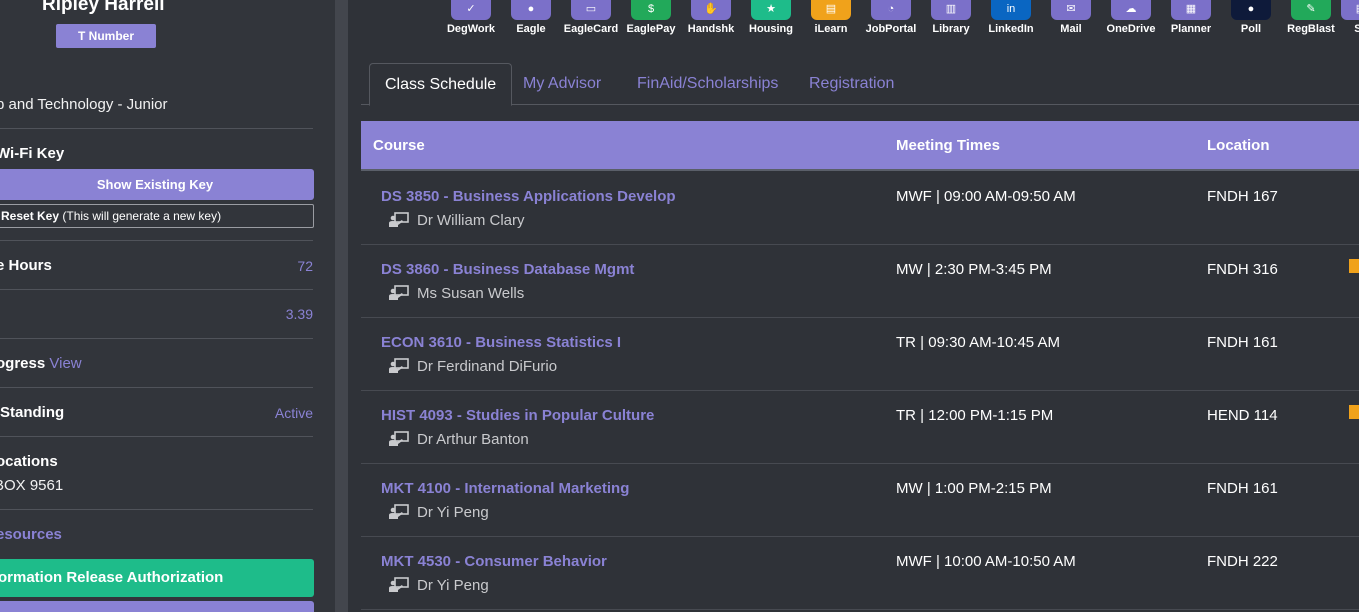 The width and height of the screenshot is (1359, 612). Describe the element at coordinates (441, 84) in the screenshot. I see `tab-class-schedule: Class Schedule` at that location.